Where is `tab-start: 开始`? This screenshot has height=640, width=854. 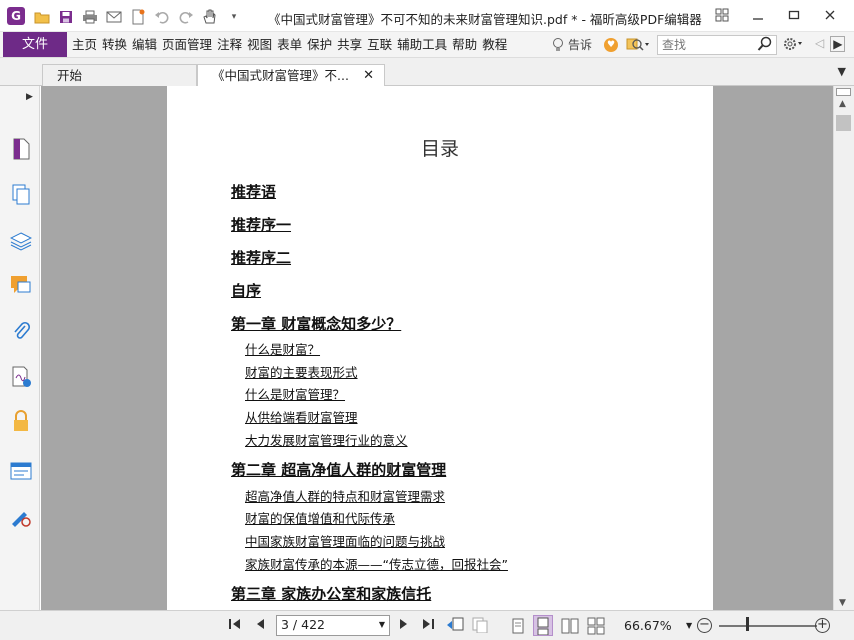
tab-start: 开始 is located at coordinates (119, 75).